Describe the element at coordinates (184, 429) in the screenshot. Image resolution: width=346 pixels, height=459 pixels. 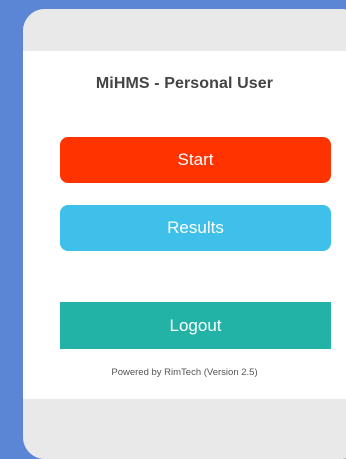
I see `bottom-bar` at that location.